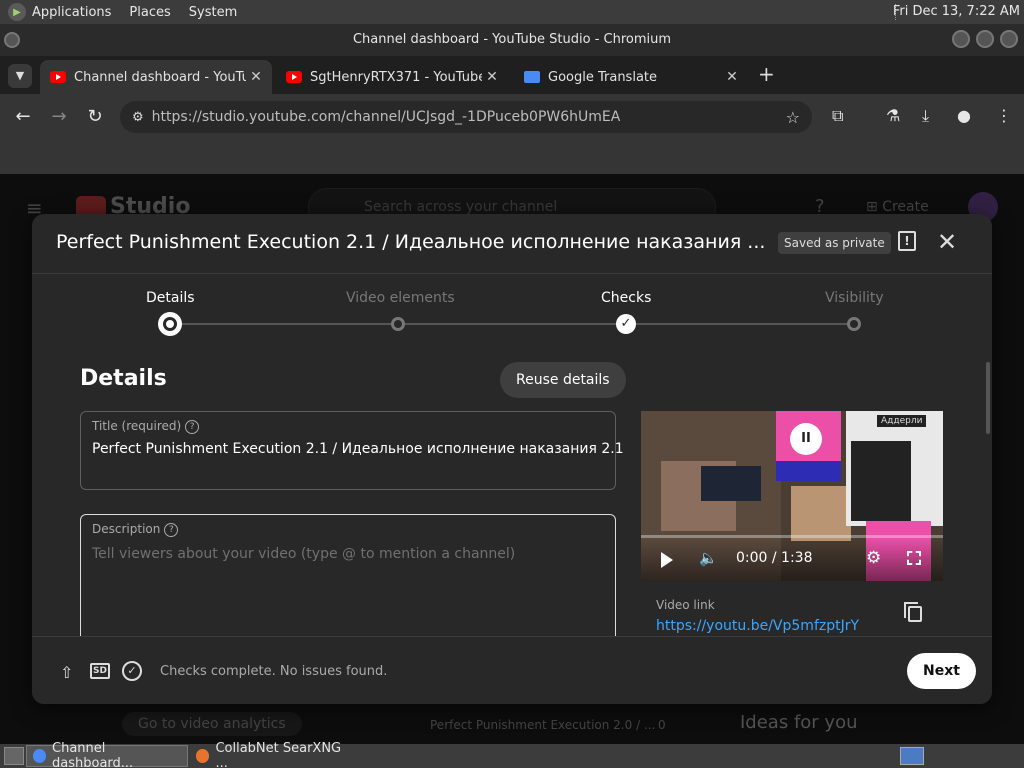 The height and width of the screenshot is (768, 1024). Describe the element at coordinates (512, 157) in the screenshot. I see `bookmark-bar` at that location.